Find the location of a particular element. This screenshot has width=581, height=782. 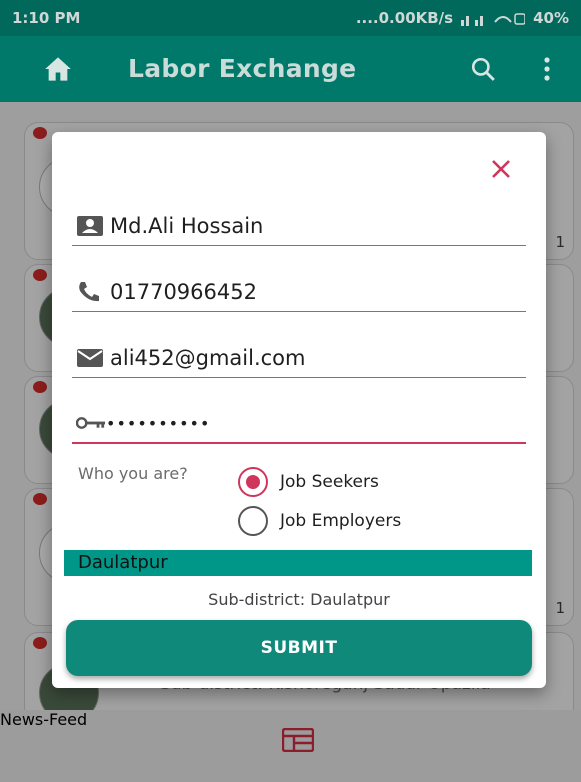

more-vert-icon is located at coordinates (547, 69).